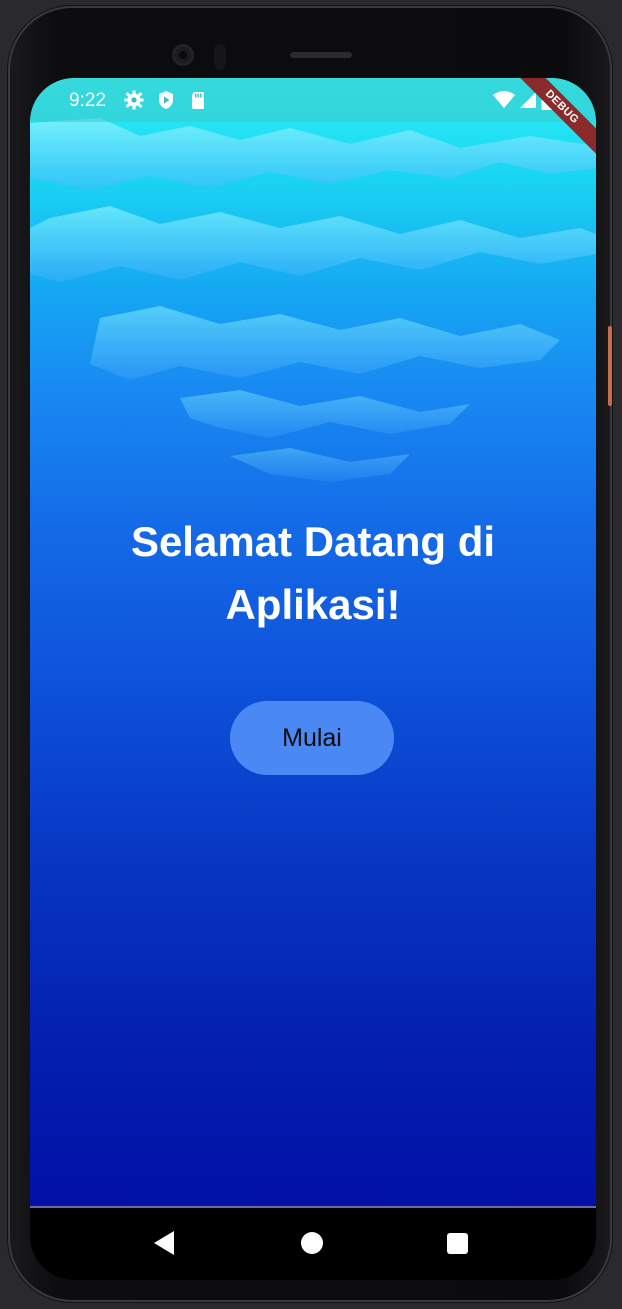  I want to click on welcome-title: Selamat Datang di Aplikasi!, so click(313, 573).